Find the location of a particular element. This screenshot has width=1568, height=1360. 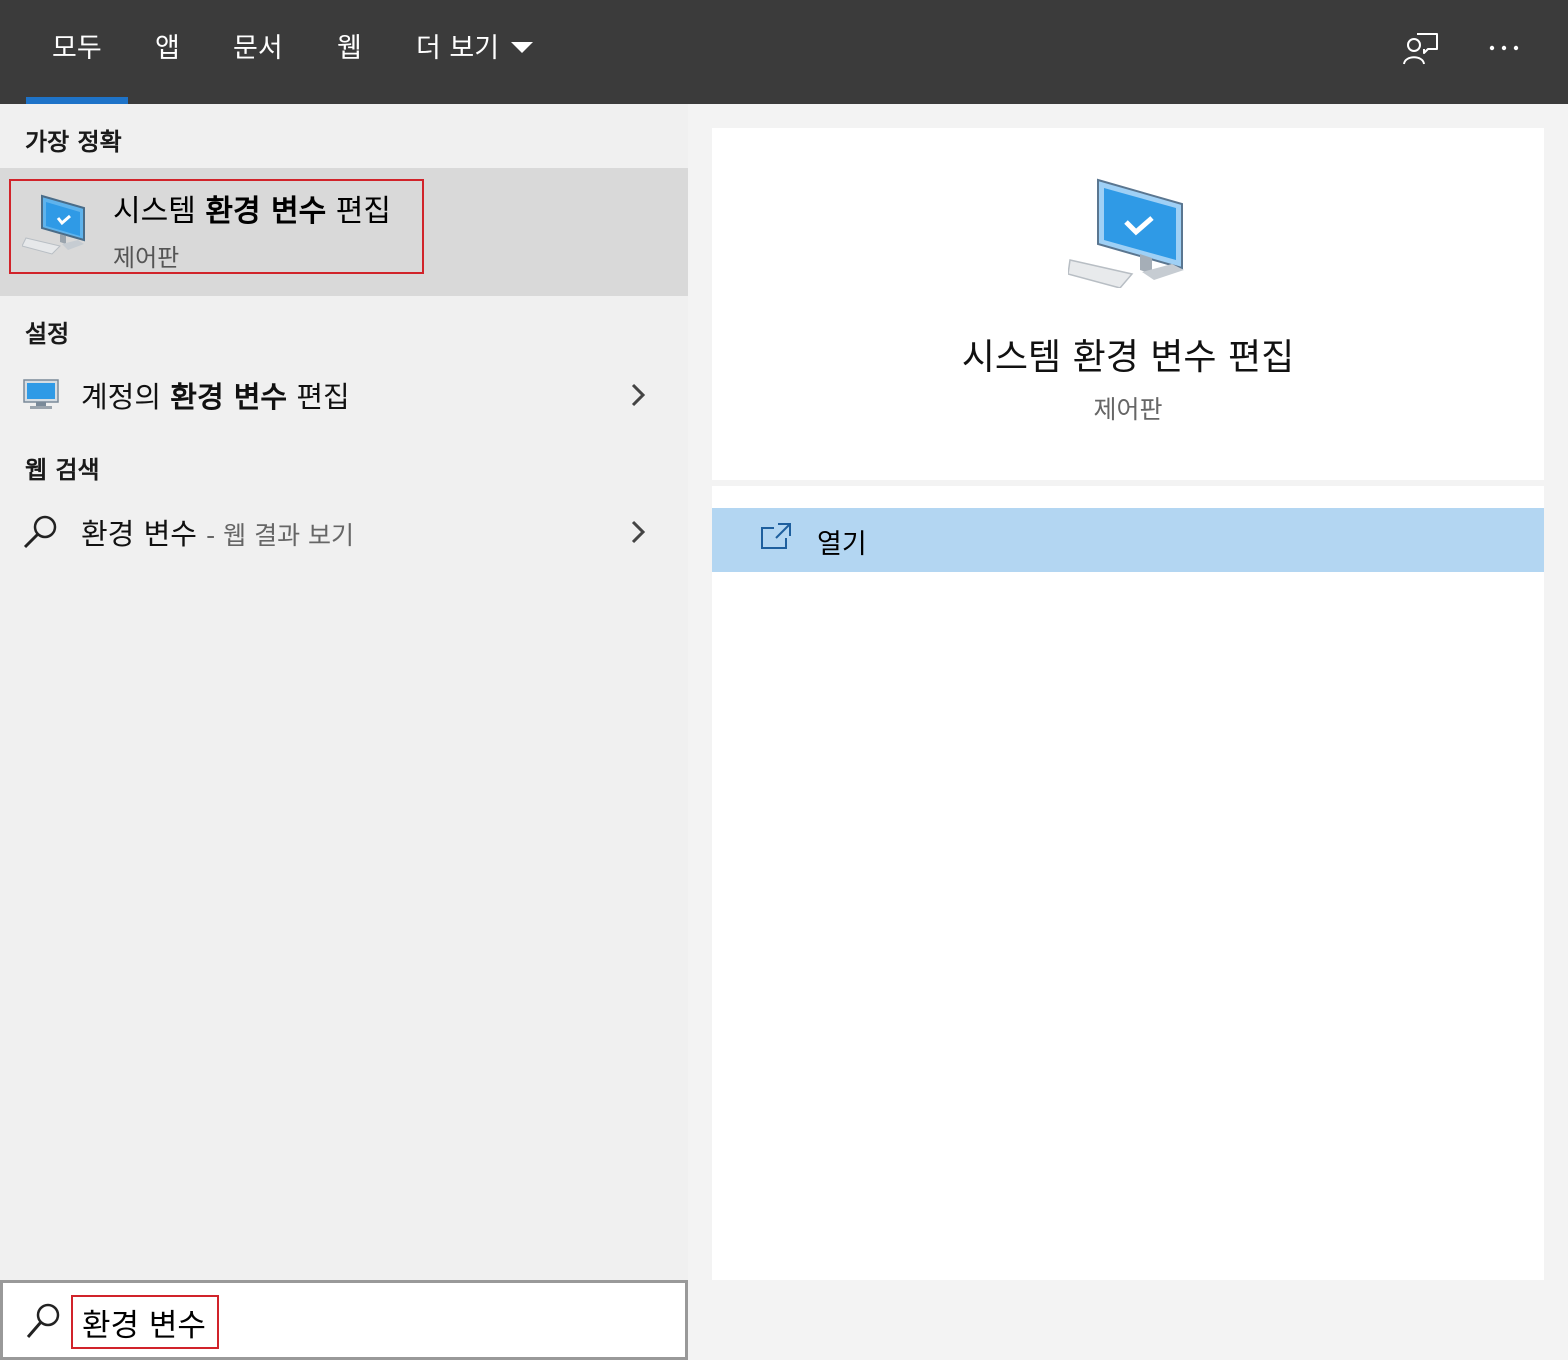

open-action: 열기 is located at coordinates (1128, 540).